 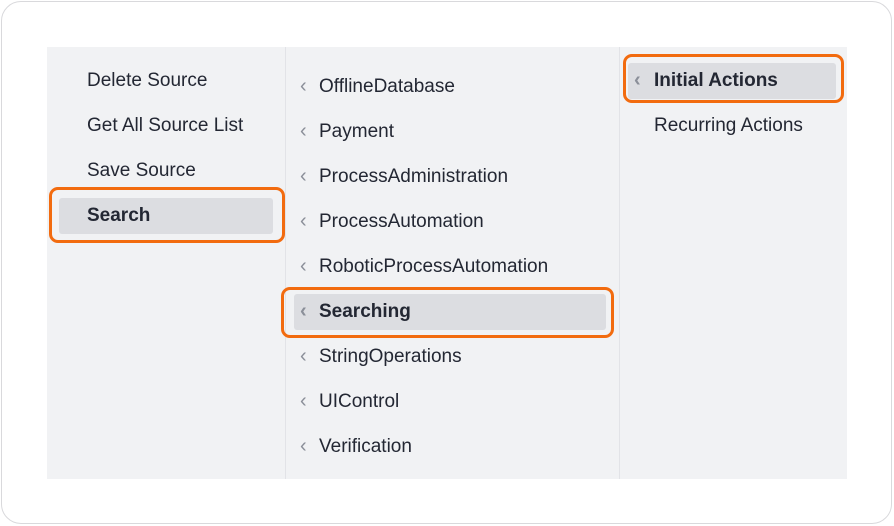 What do you see at coordinates (453, 402) in the screenshot?
I see `submenu-item-uicontrol: ‹ UIControl` at bounding box center [453, 402].